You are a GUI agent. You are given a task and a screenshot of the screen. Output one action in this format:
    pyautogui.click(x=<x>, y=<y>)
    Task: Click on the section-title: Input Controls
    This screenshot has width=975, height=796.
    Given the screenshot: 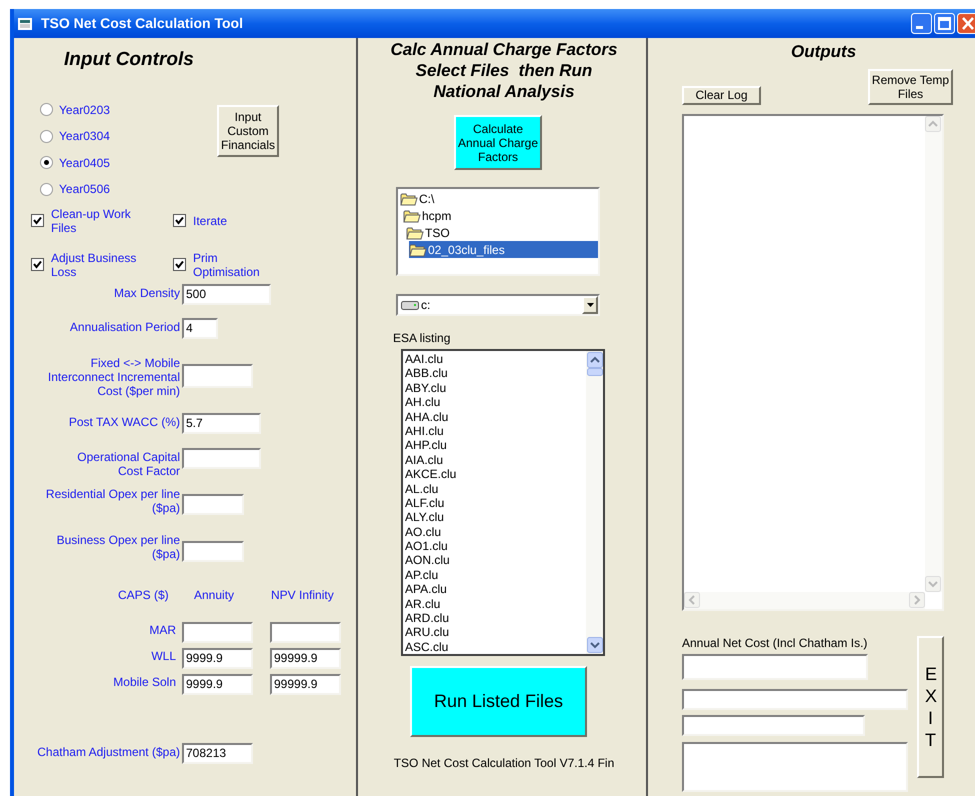 What is the action you would take?
    pyautogui.click(x=129, y=60)
    